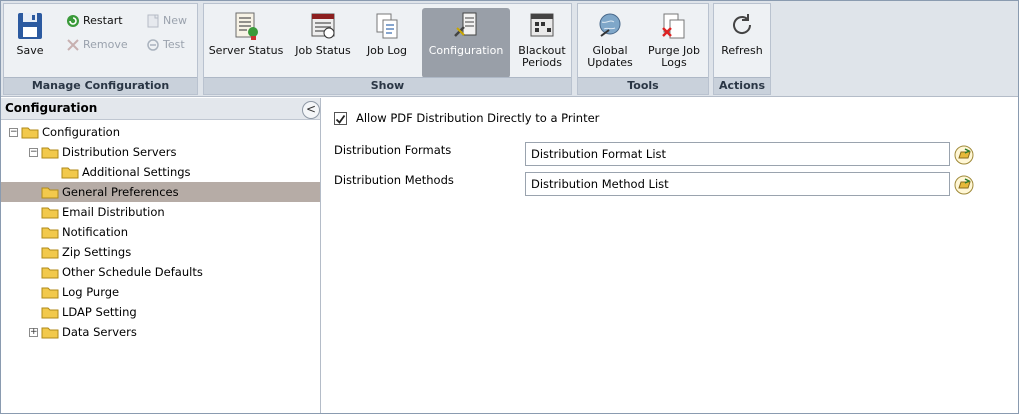  Describe the element at coordinates (105, 44) in the screenshot. I see `remove-label: Remove` at that location.